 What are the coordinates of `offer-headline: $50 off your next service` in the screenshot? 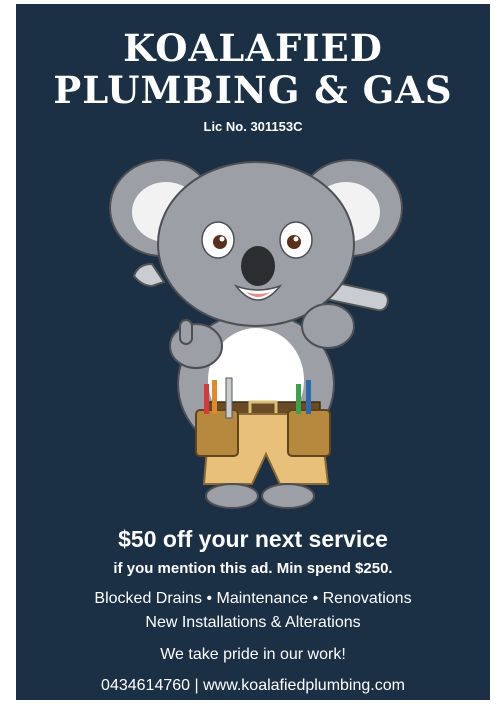 It's located at (253, 539).